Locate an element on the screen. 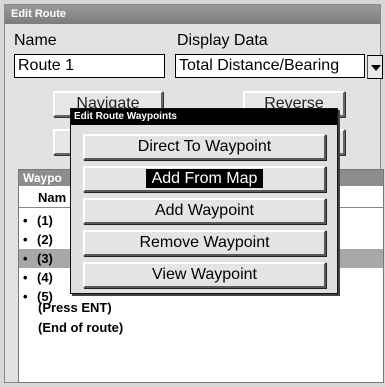  remove-waypoint-button: Remove Waypoint is located at coordinates (204, 243).